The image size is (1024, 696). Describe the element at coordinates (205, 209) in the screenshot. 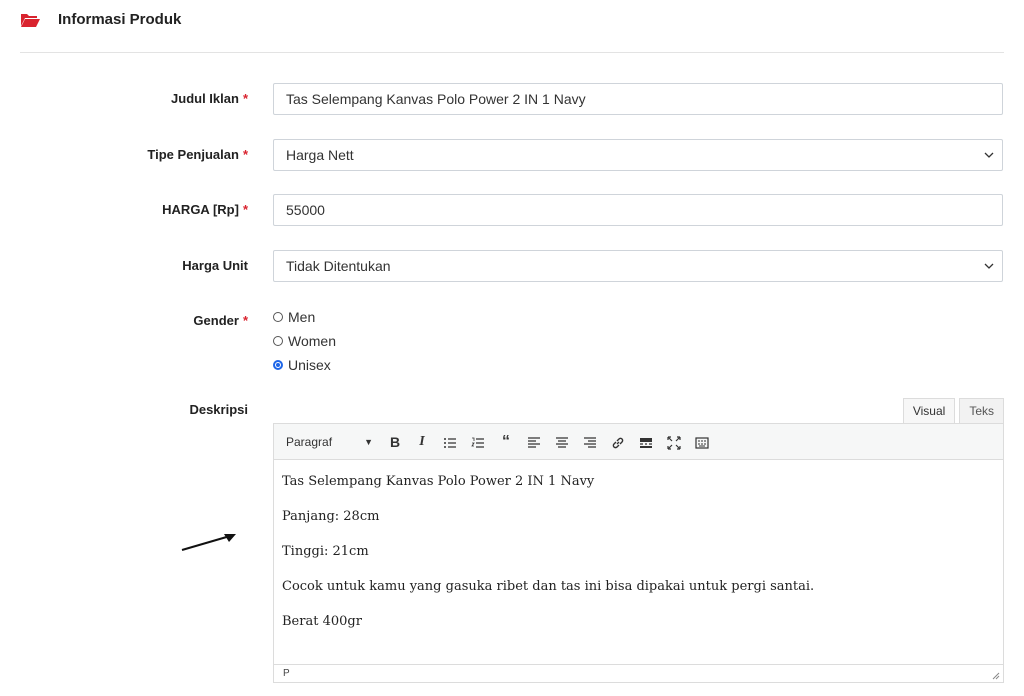

I see `harga-label: HARGA [Rp] *` at that location.